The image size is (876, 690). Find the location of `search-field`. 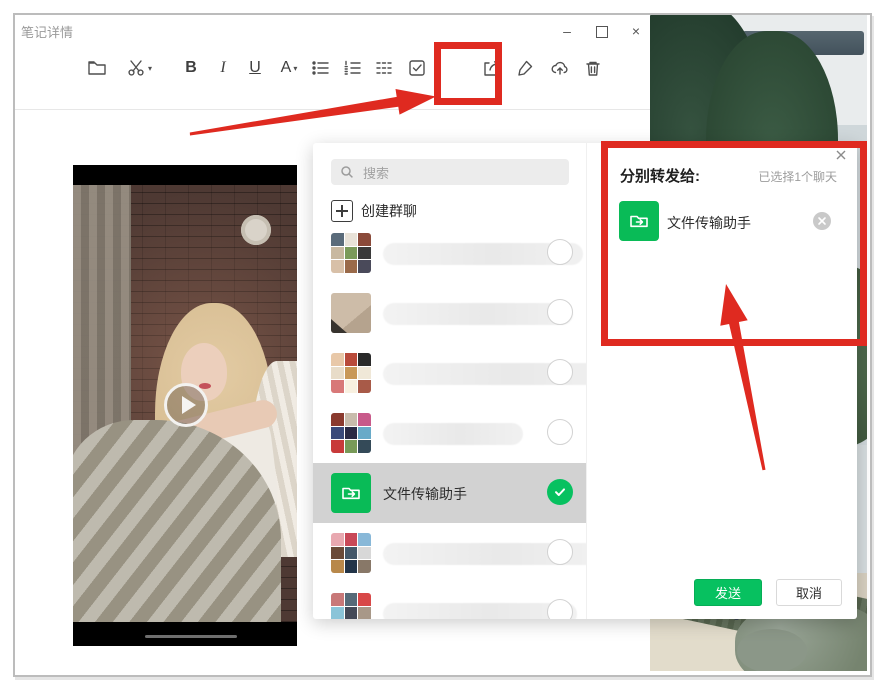

search-field is located at coordinates (463, 173).